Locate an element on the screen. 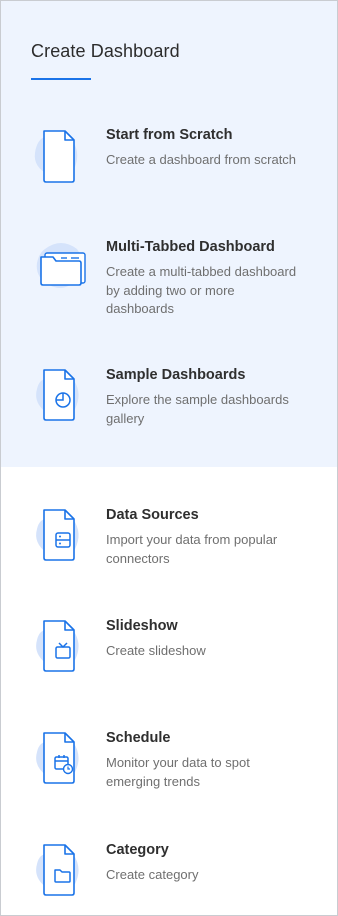 This screenshot has height=916, width=338. option-title: Schedule is located at coordinates (138, 738).